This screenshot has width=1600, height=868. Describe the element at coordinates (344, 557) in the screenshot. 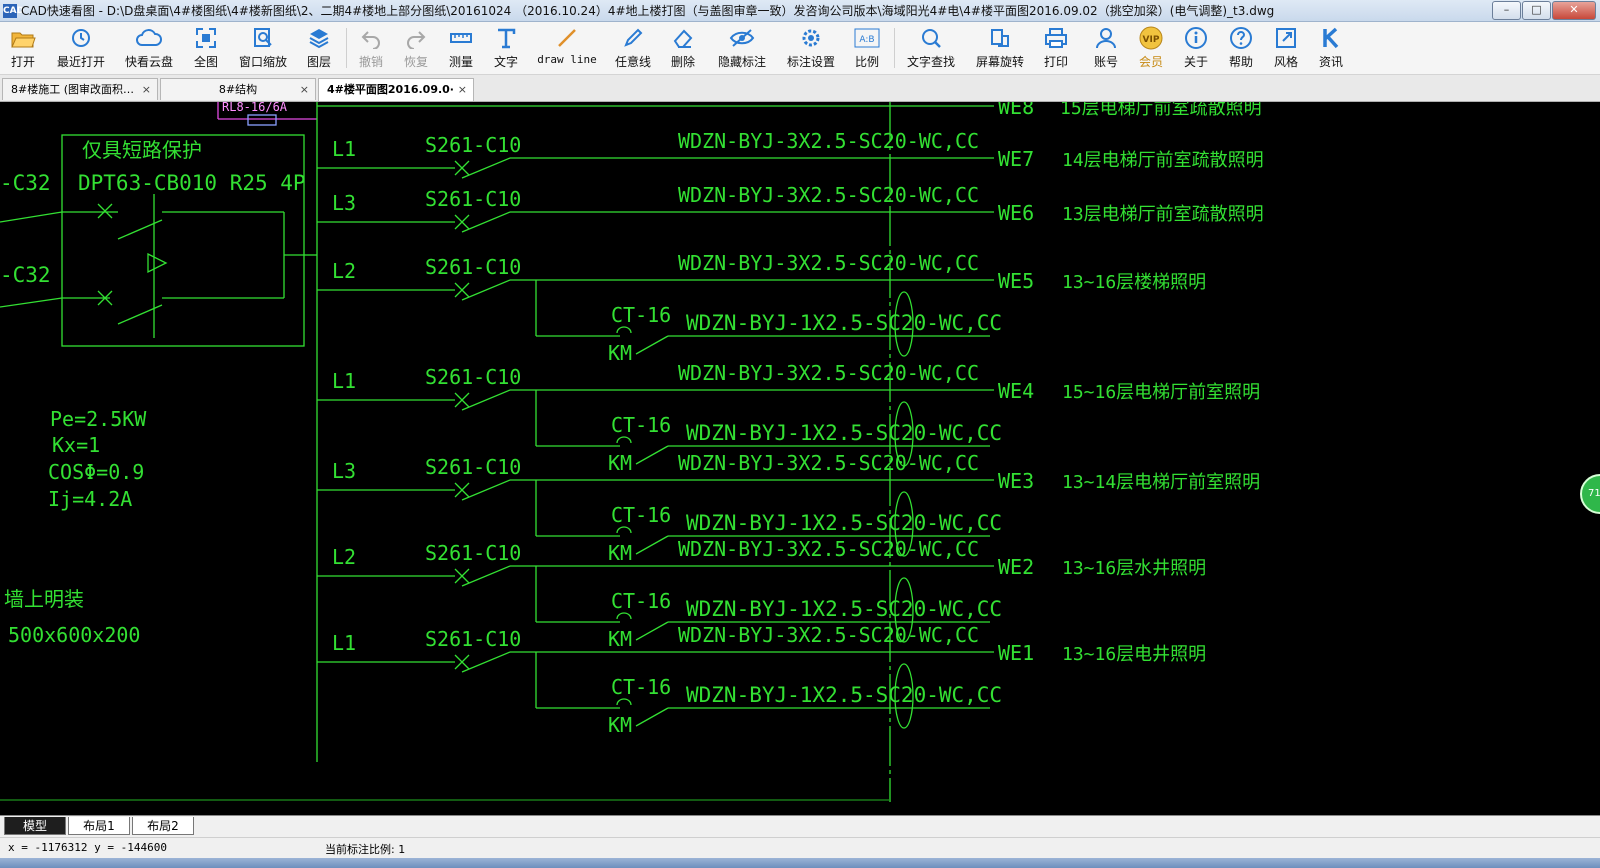

I see `phase-label: L2` at that location.